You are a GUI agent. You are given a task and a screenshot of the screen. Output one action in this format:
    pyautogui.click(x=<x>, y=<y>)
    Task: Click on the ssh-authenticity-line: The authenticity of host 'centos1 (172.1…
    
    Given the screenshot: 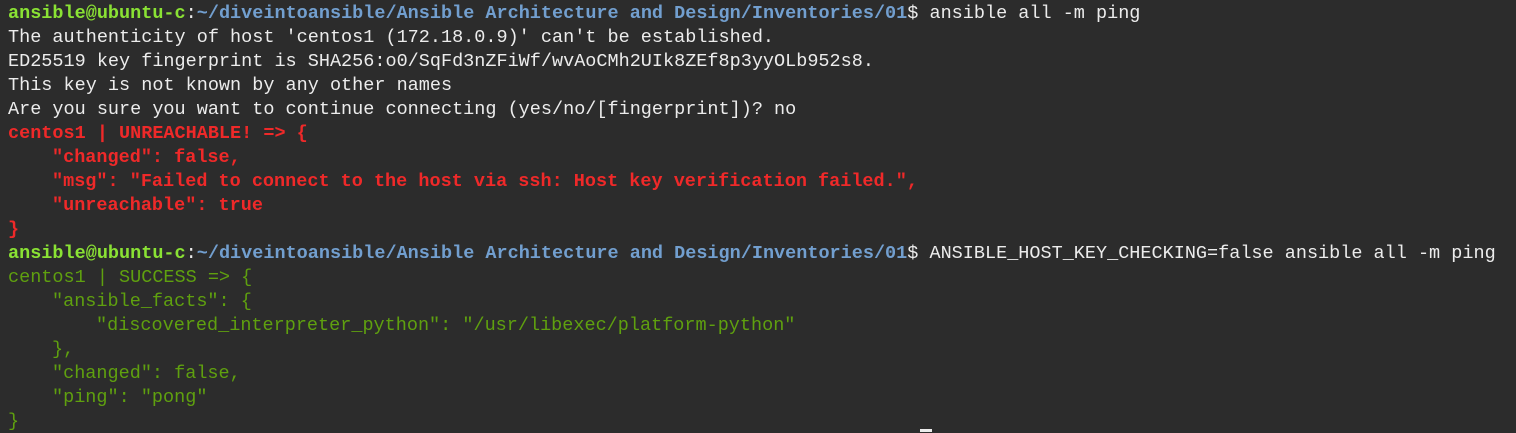 What is the action you would take?
    pyautogui.click(x=391, y=37)
    